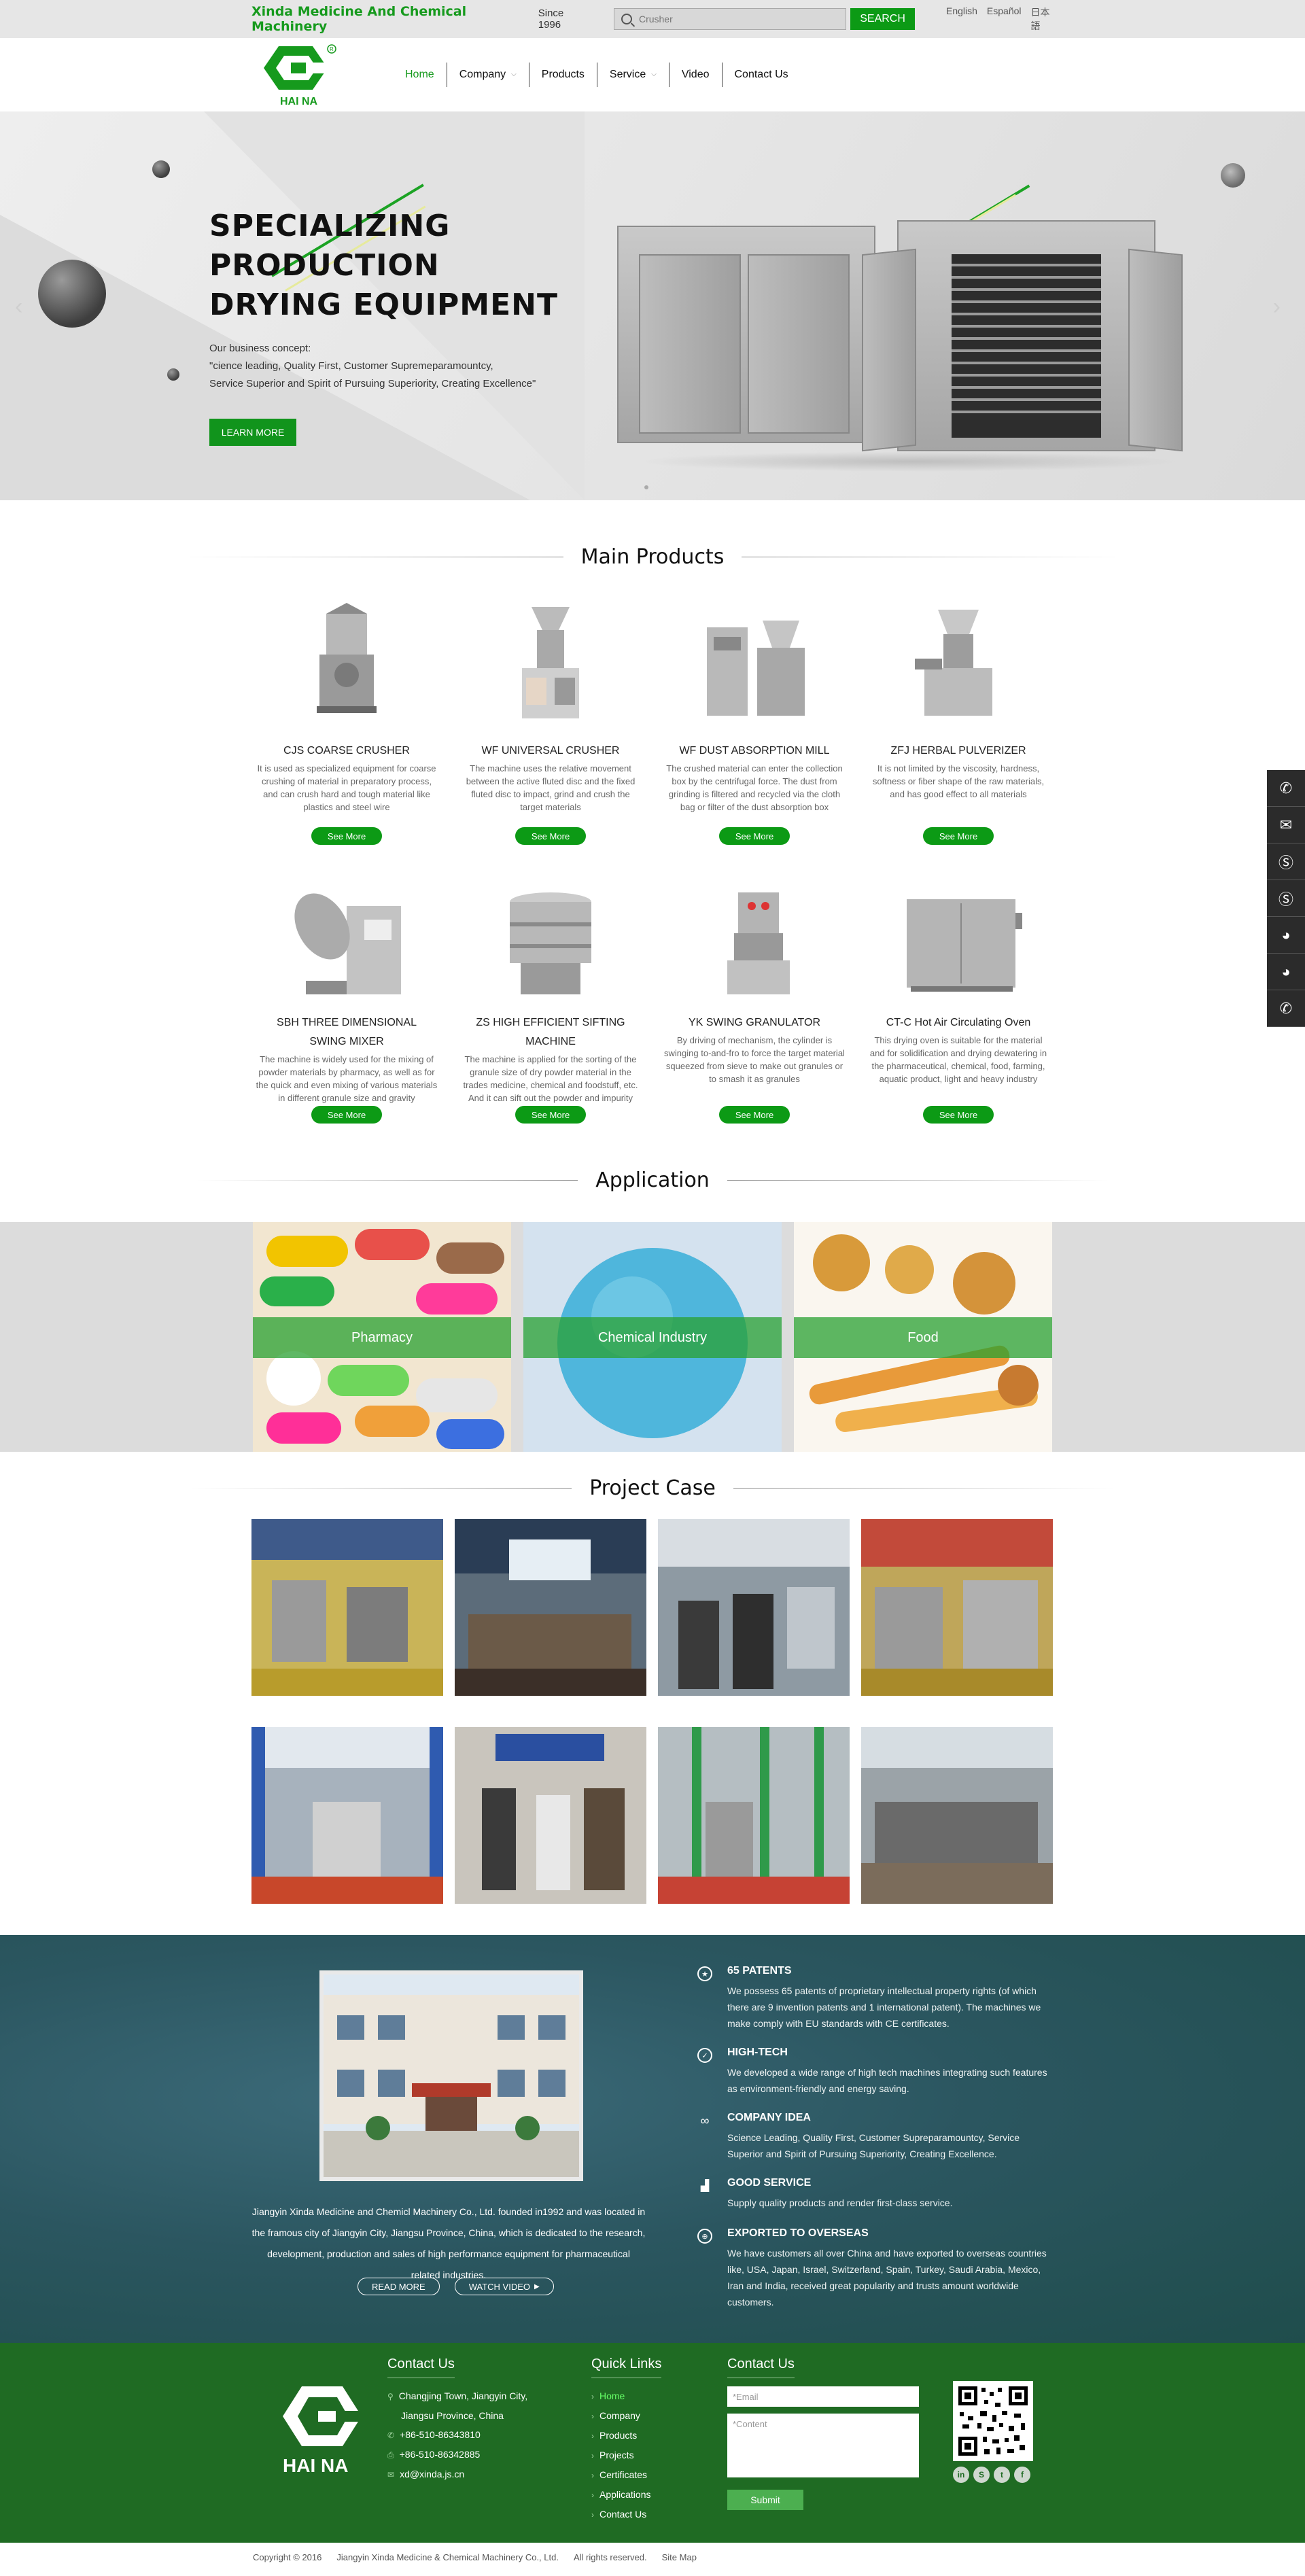 The height and width of the screenshot is (2576, 1305). What do you see at coordinates (322, 2433) in the screenshot?
I see `footer-logo: HAI NA` at bounding box center [322, 2433].